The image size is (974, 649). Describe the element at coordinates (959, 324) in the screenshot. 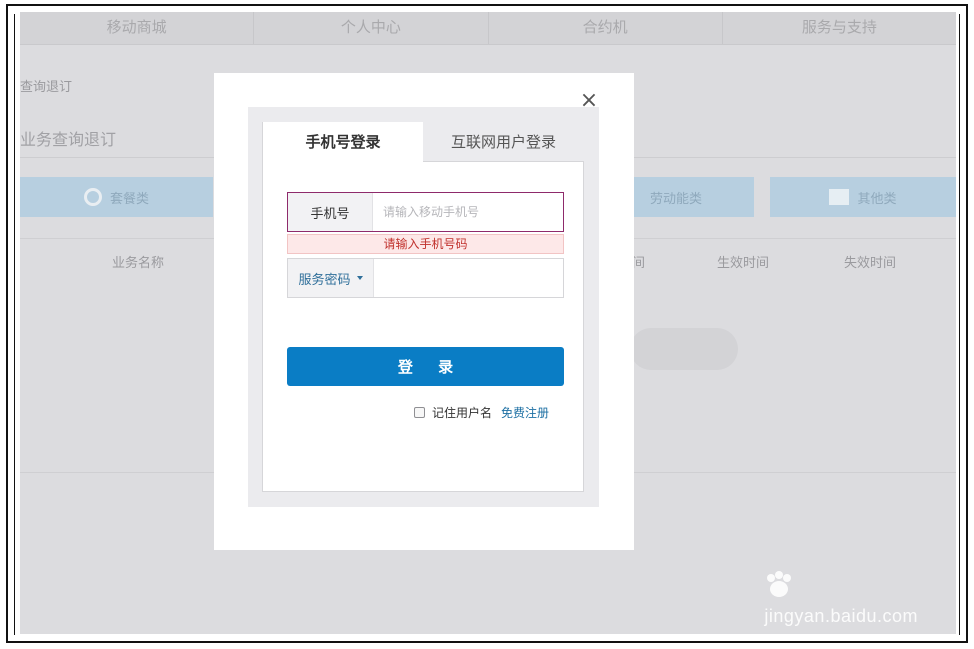

I see `frame-right-inner` at that location.